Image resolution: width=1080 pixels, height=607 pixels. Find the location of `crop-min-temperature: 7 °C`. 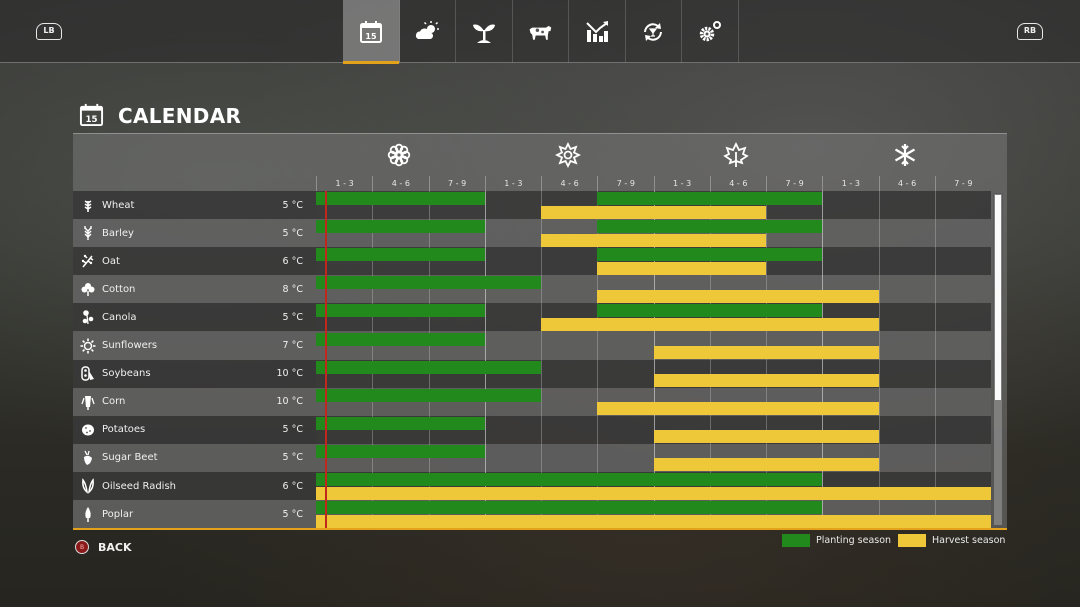

crop-min-temperature: 7 °C is located at coordinates (292, 346).